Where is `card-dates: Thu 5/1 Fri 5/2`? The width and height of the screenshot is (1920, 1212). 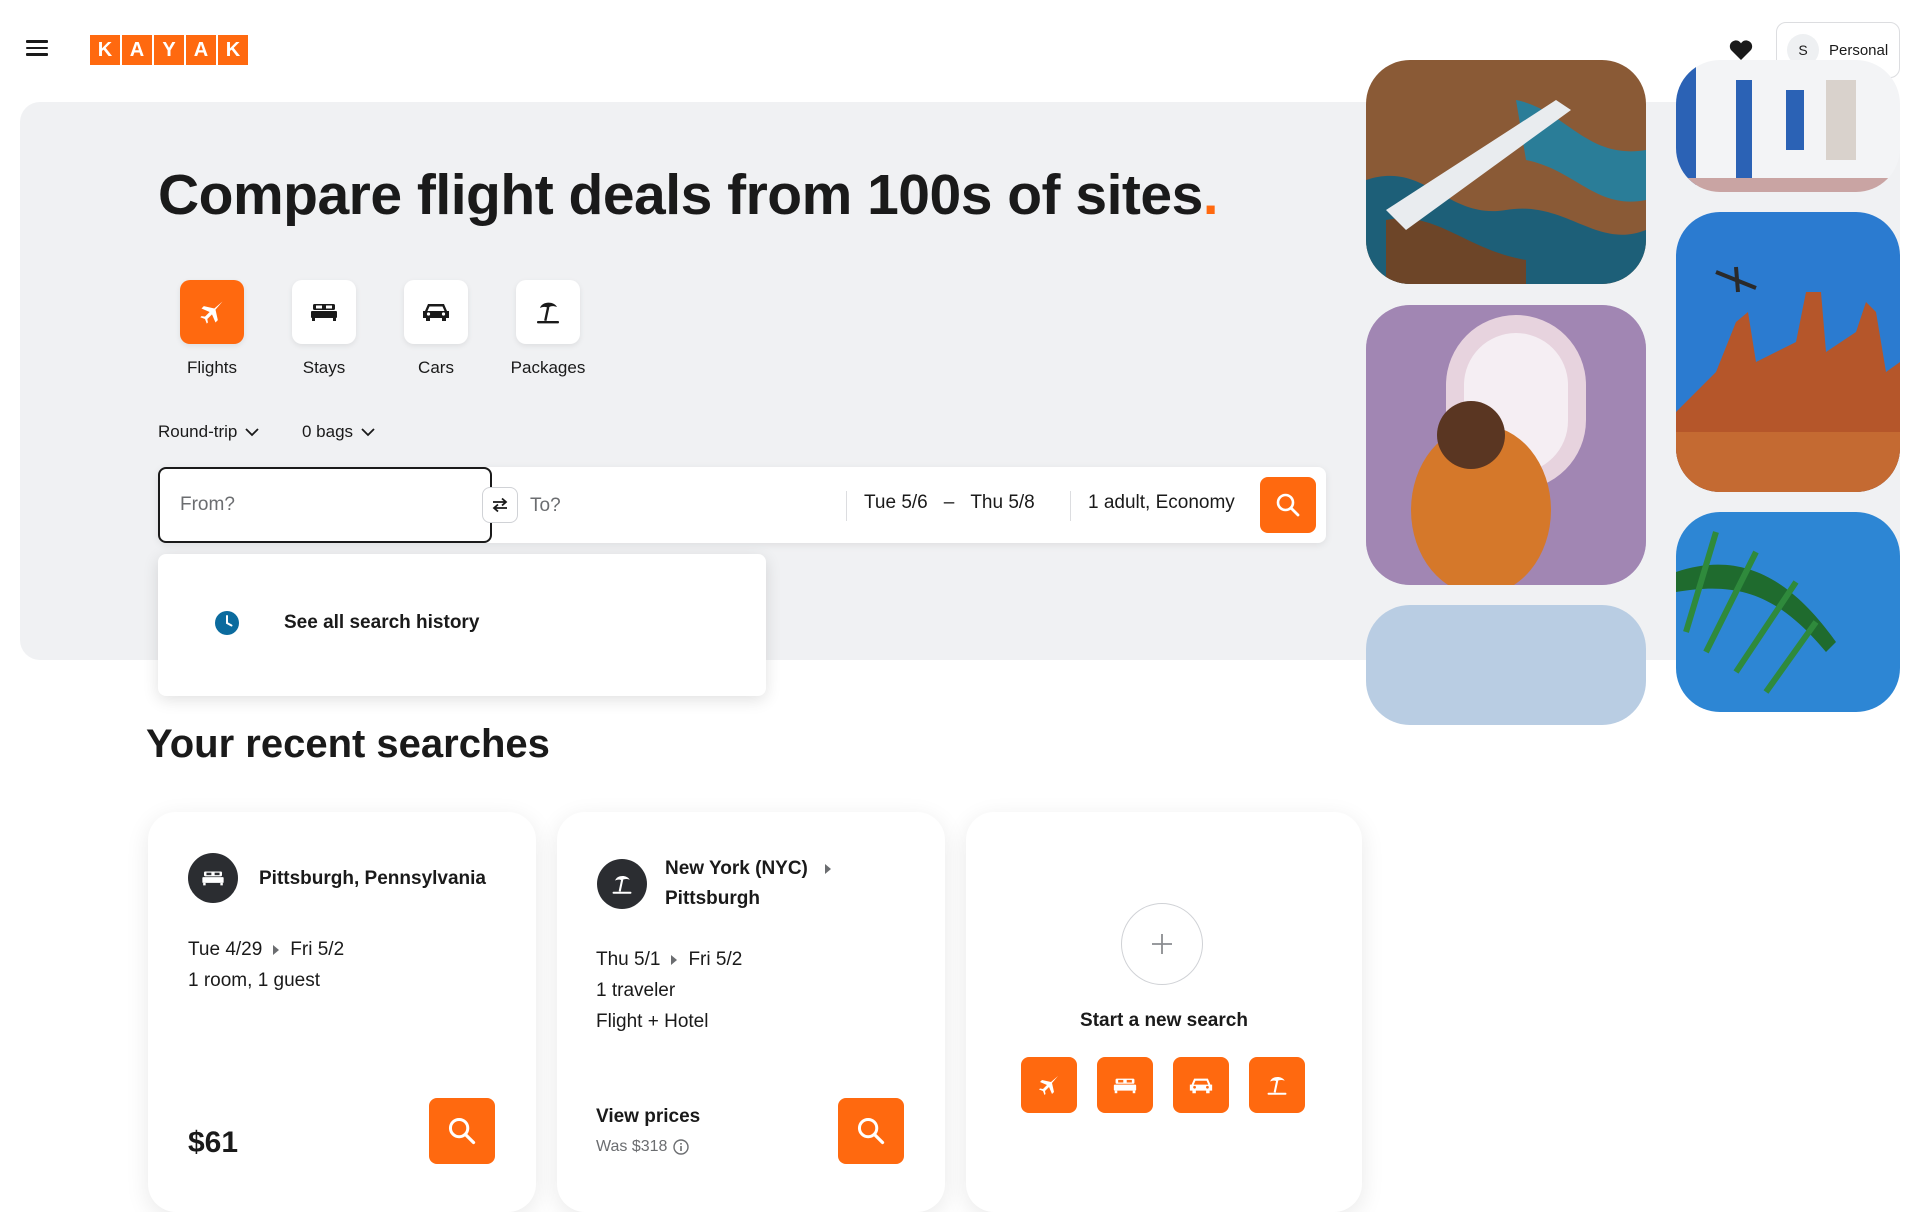 card-dates: Thu 5/1 Fri 5/2 is located at coordinates (669, 960).